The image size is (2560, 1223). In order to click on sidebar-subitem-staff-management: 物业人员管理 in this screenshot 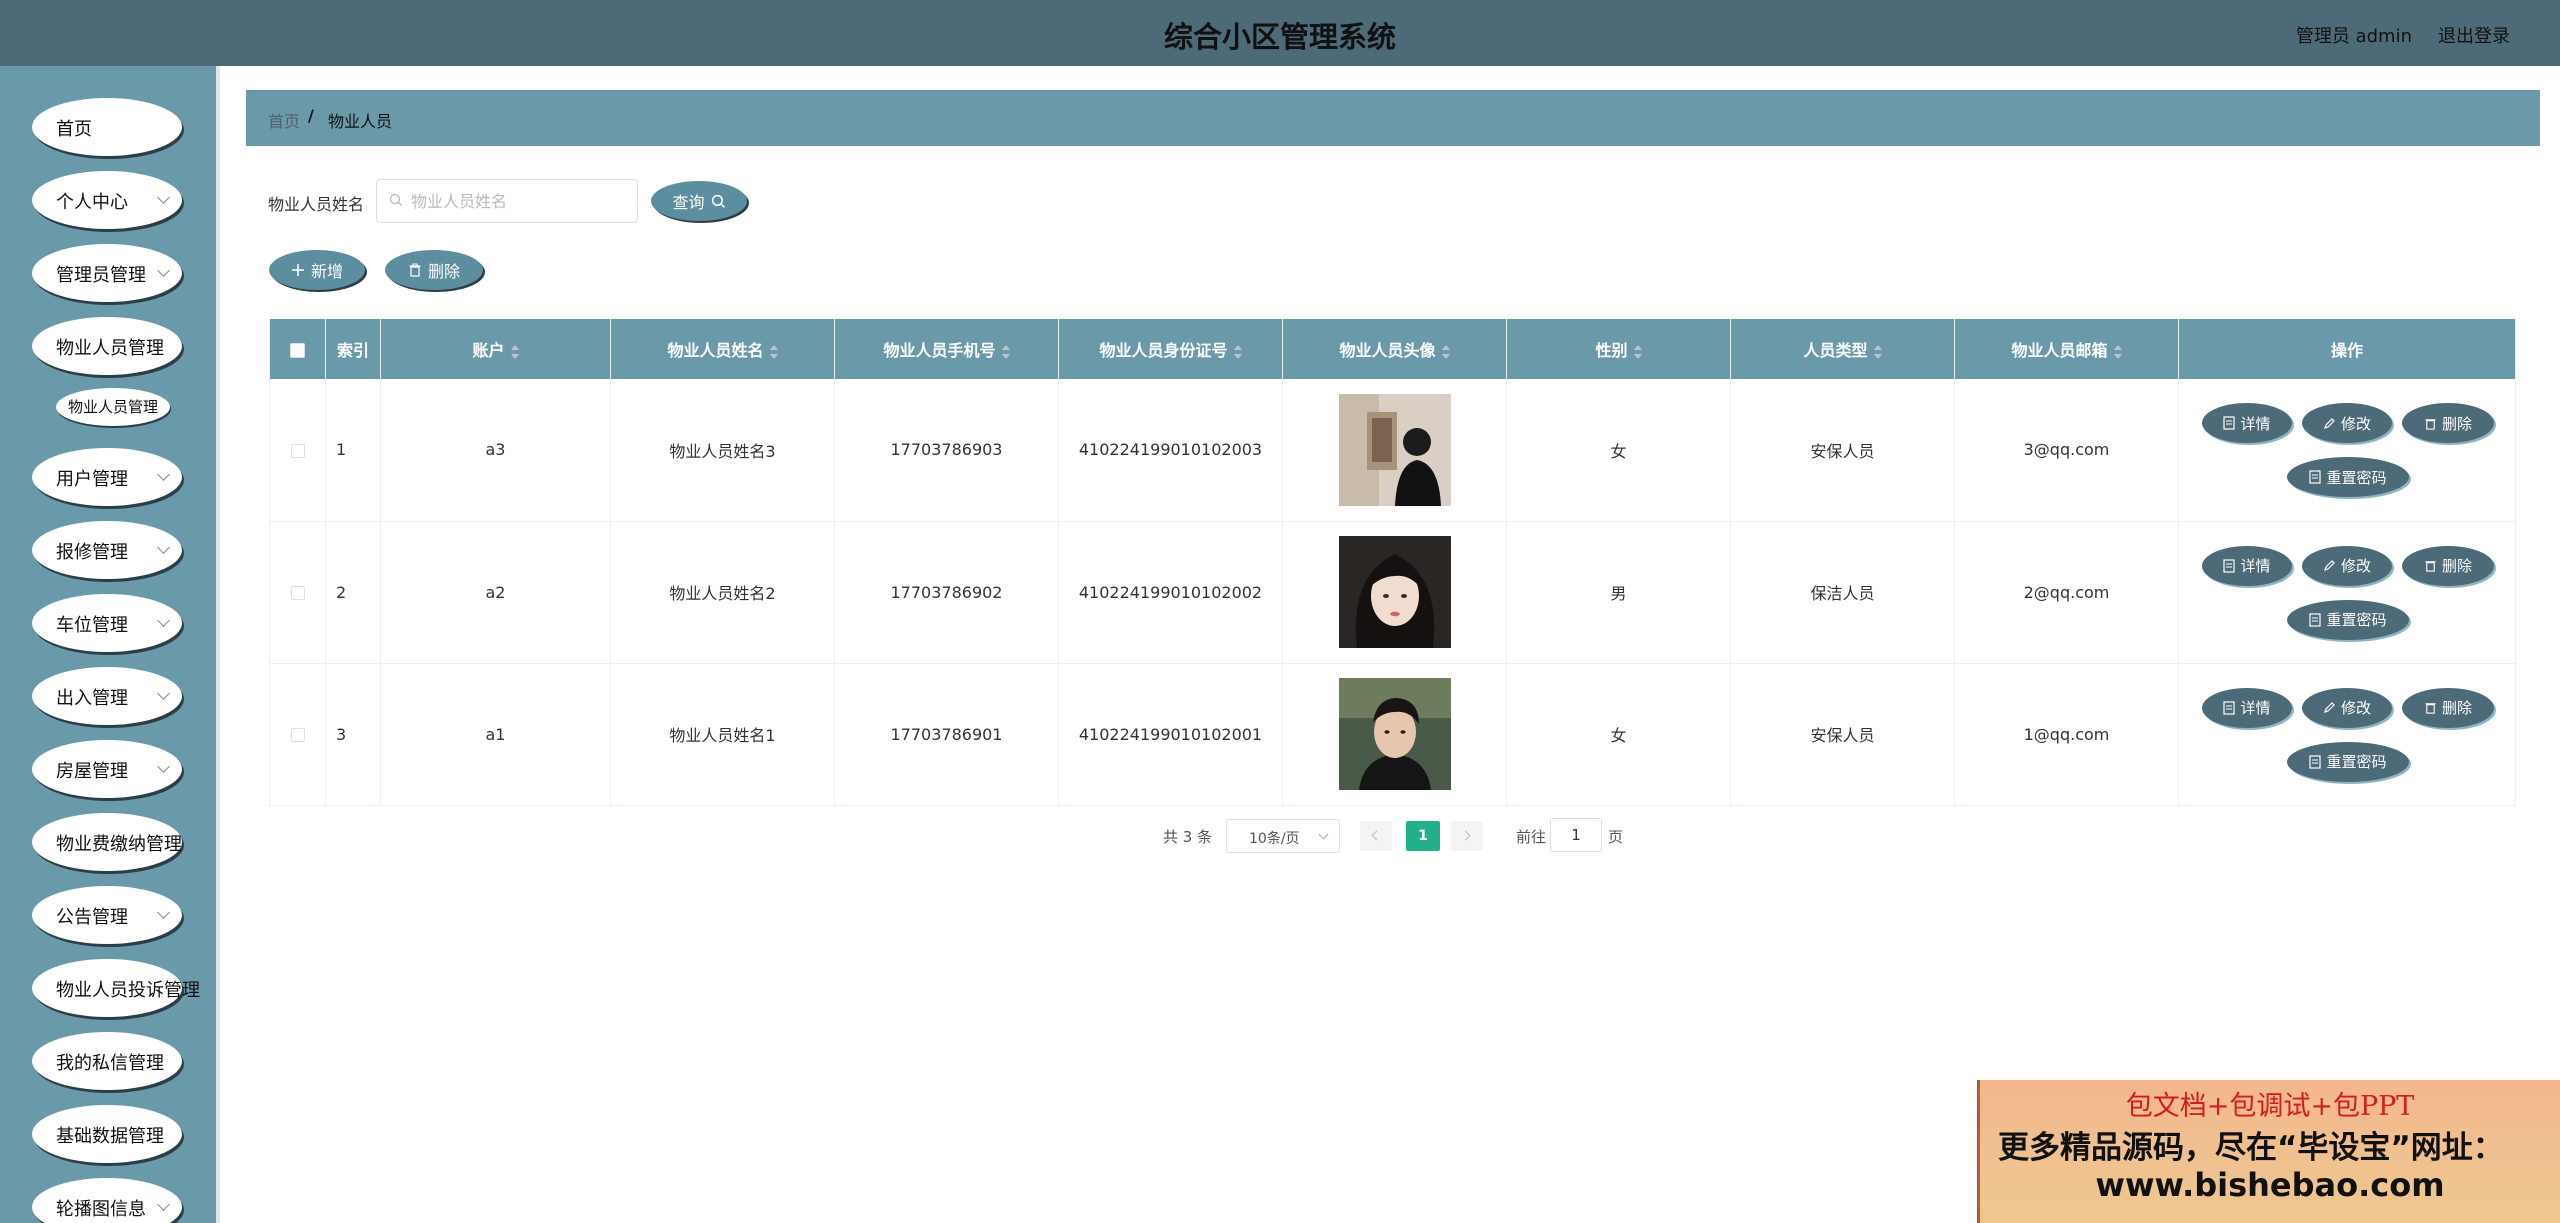, I will do `click(113, 407)`.